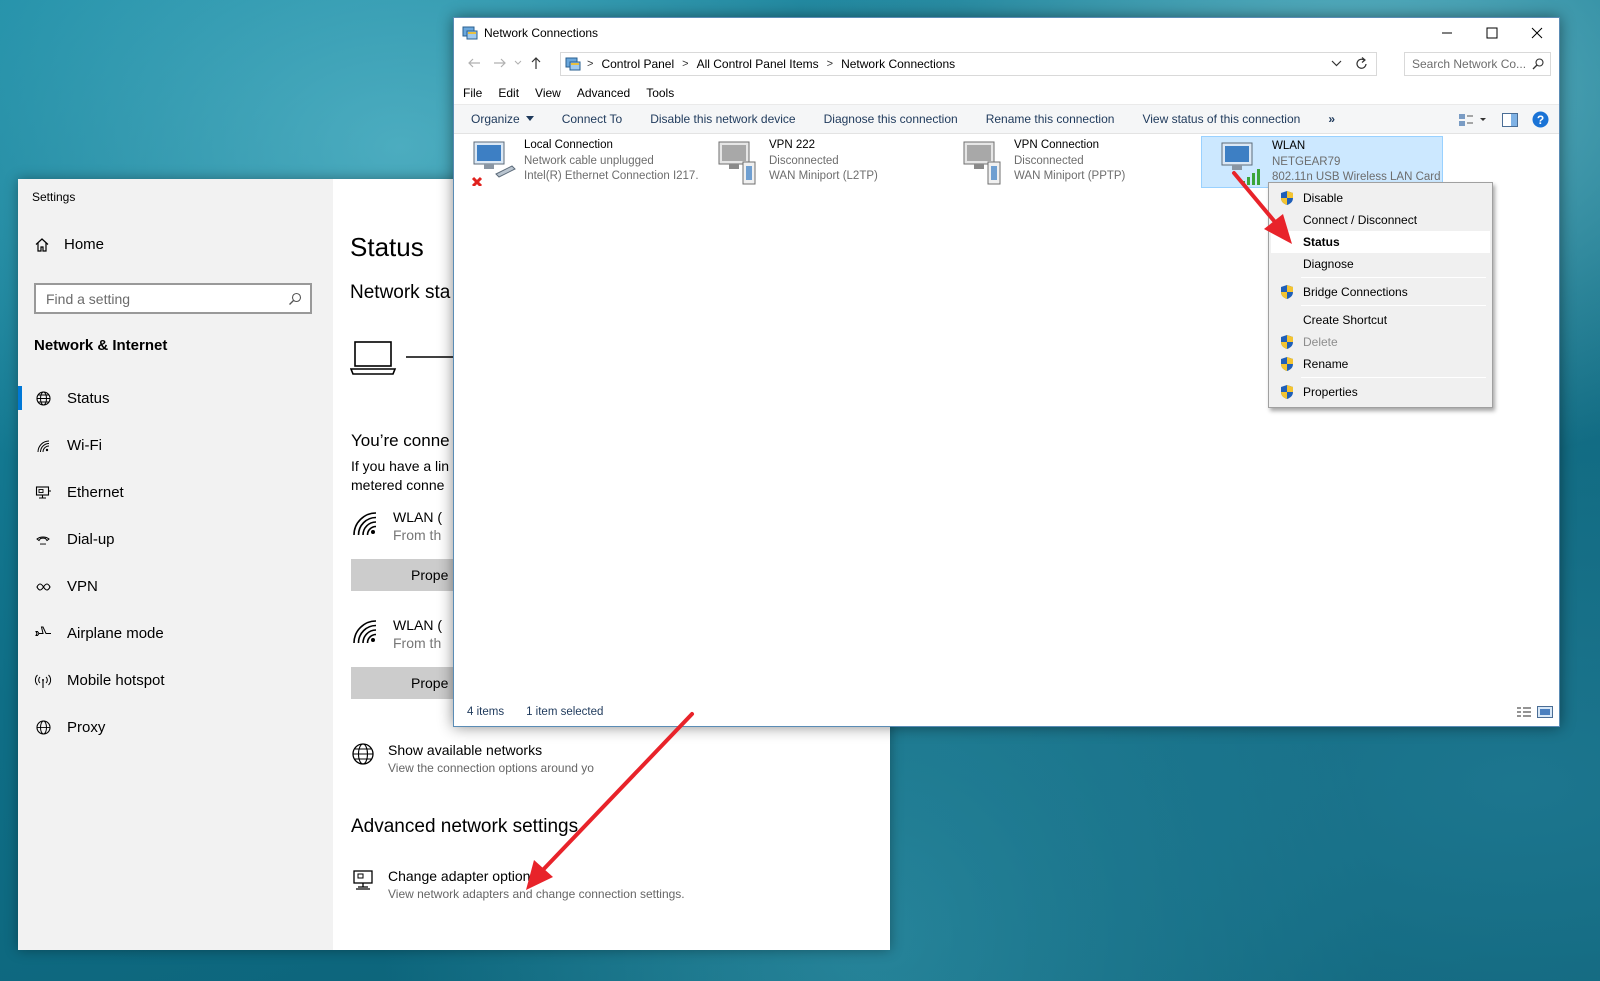 The image size is (1600, 981). I want to click on hotspot-icon, so click(43, 681).